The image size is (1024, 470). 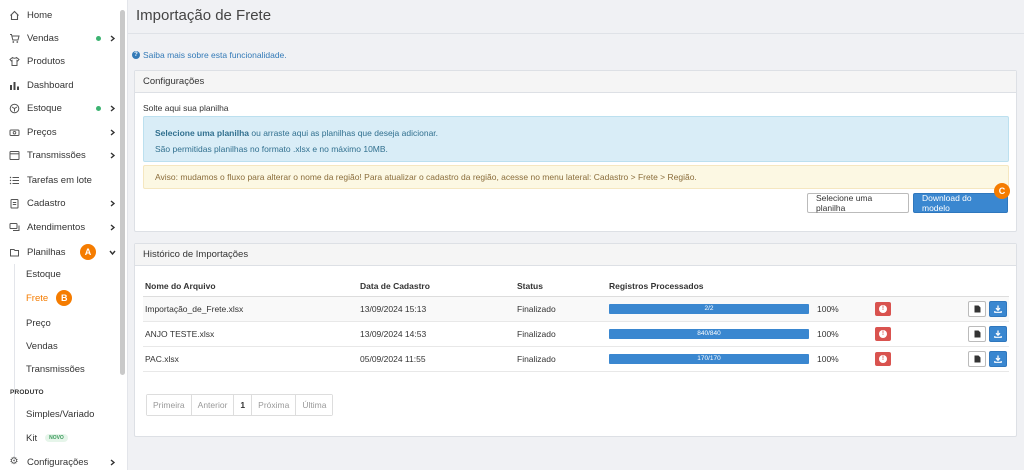 I want to click on chat-icon, so click(x=14, y=227).